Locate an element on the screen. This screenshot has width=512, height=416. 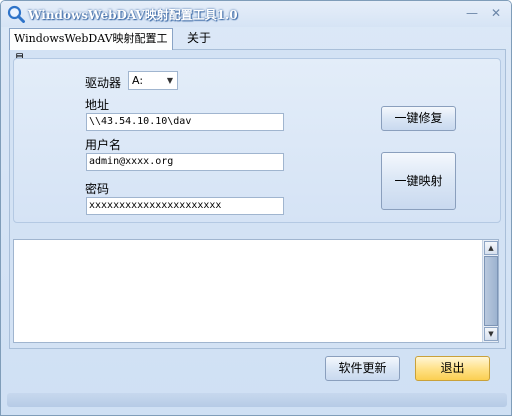
drive-select: A: ▼ is located at coordinates (153, 80).